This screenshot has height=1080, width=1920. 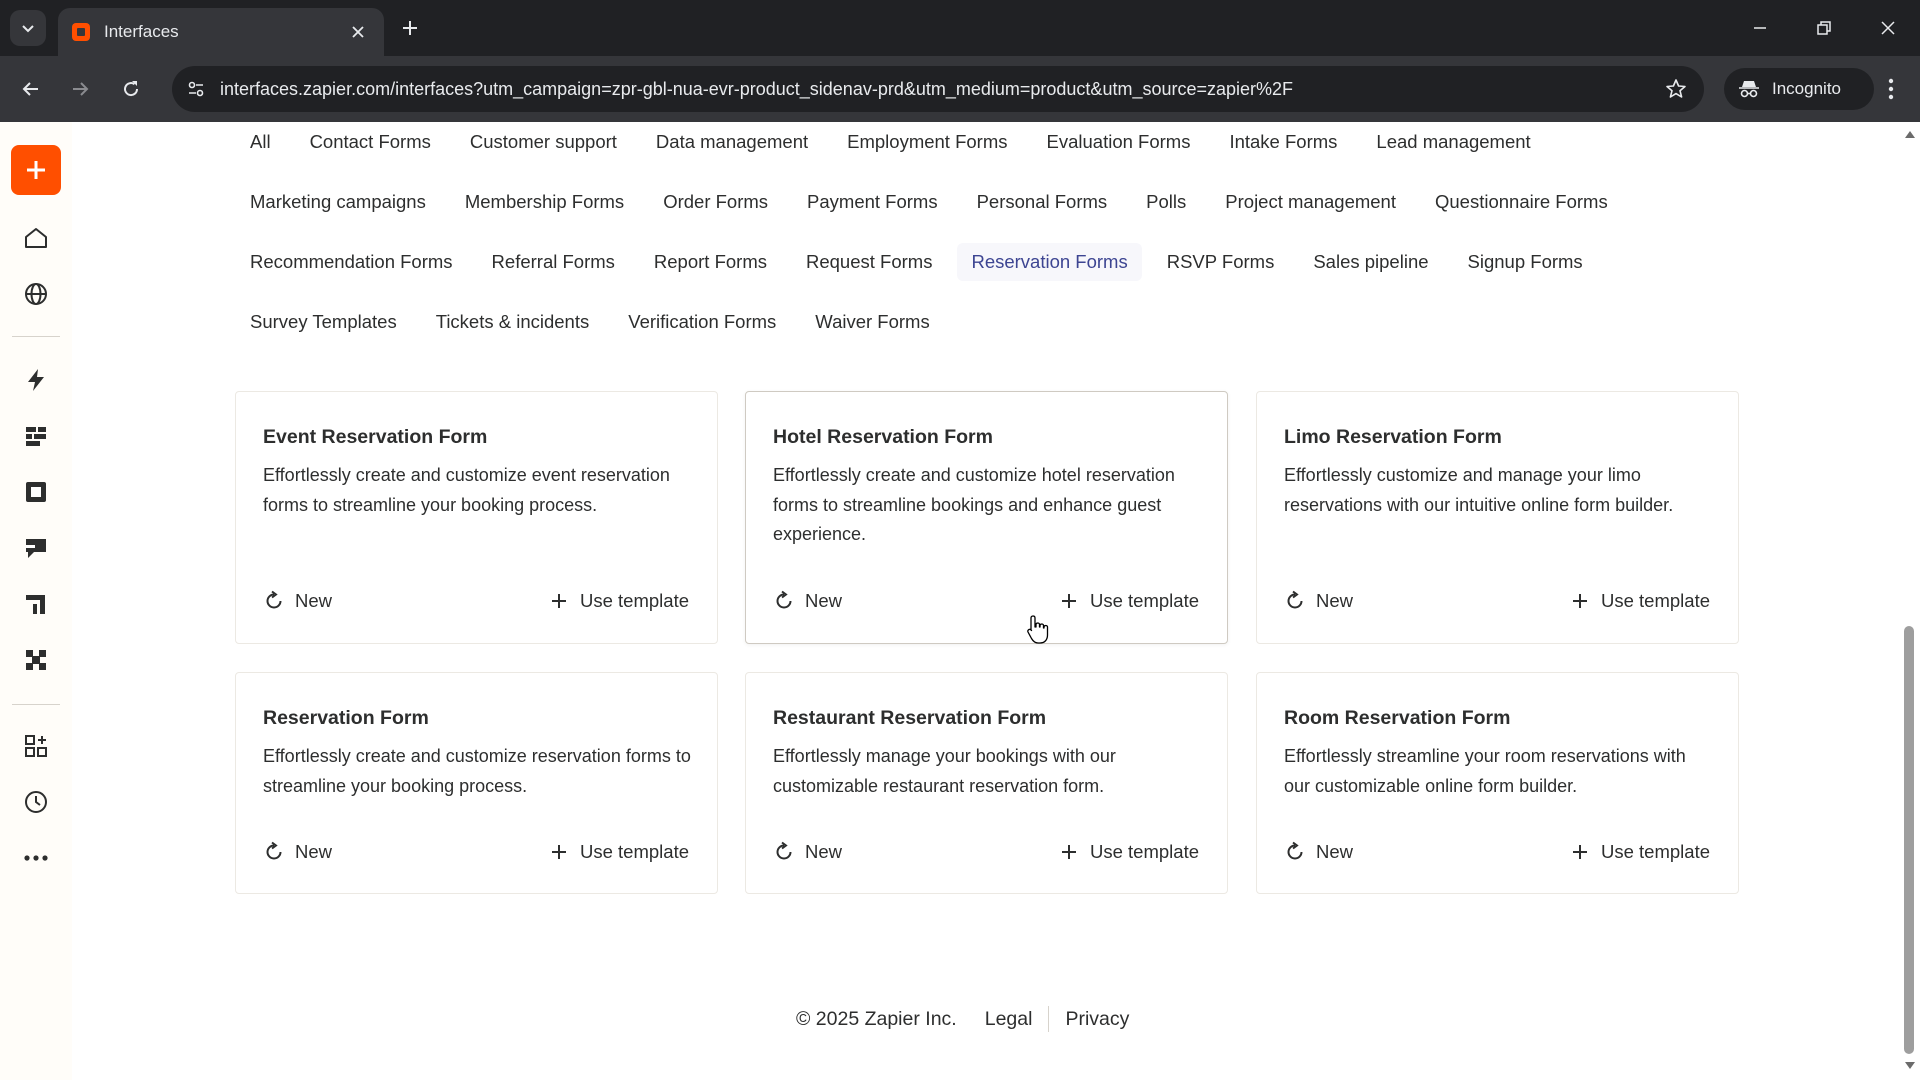 I want to click on category-payment-forms: Payment Forms, so click(x=872, y=202).